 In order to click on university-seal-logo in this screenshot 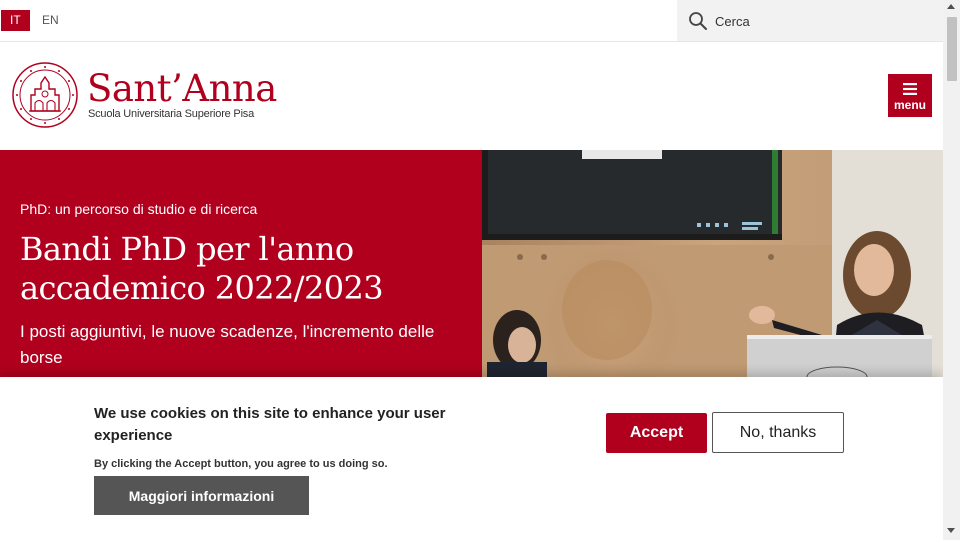, I will do `click(45, 95)`.